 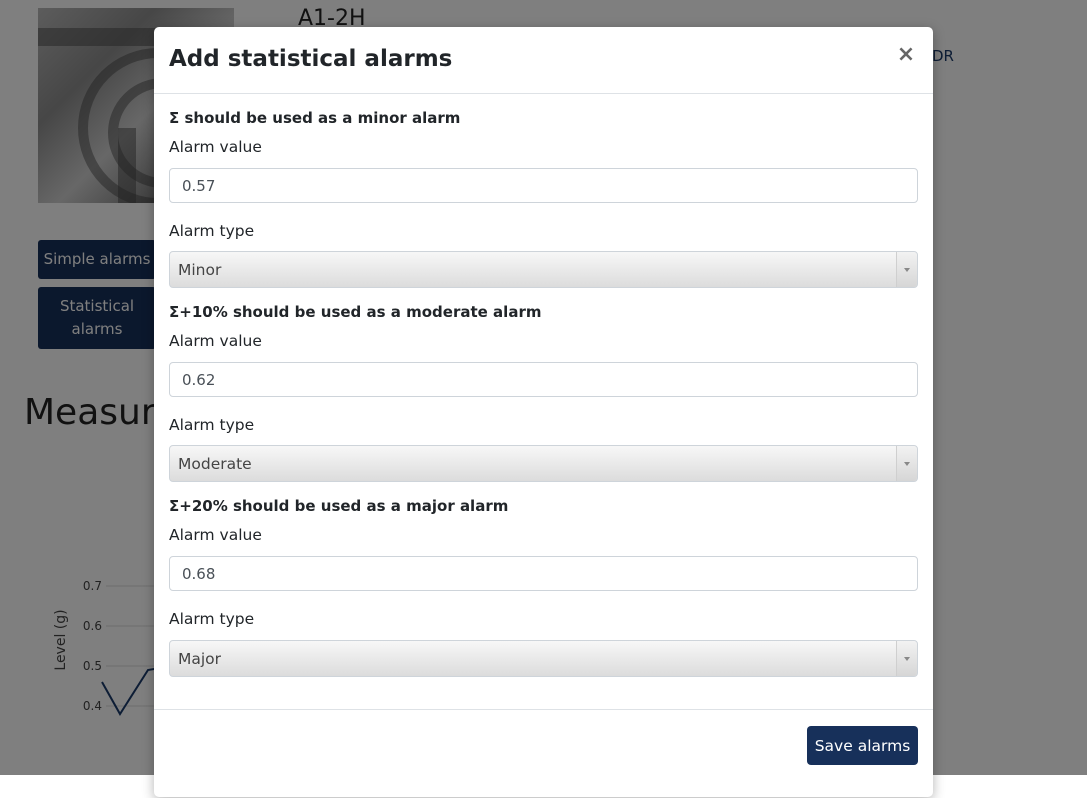 I want to click on close-icon: ×, so click(x=906, y=55).